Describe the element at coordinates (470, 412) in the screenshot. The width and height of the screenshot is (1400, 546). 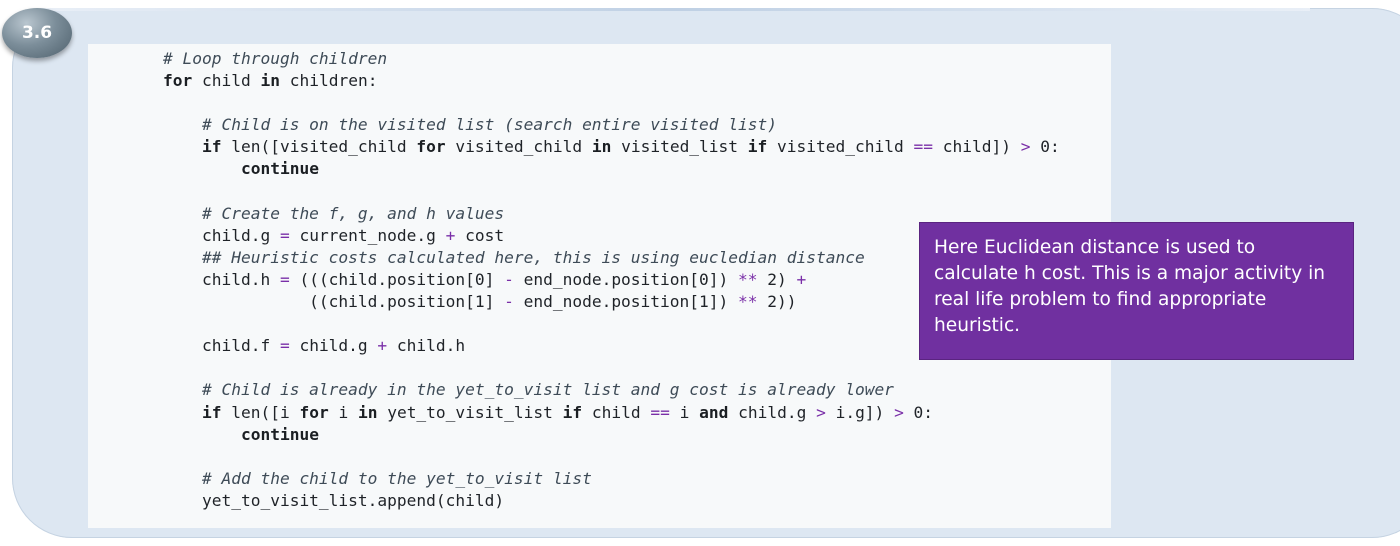
I see `code-text: yet_to_visit_list` at that location.